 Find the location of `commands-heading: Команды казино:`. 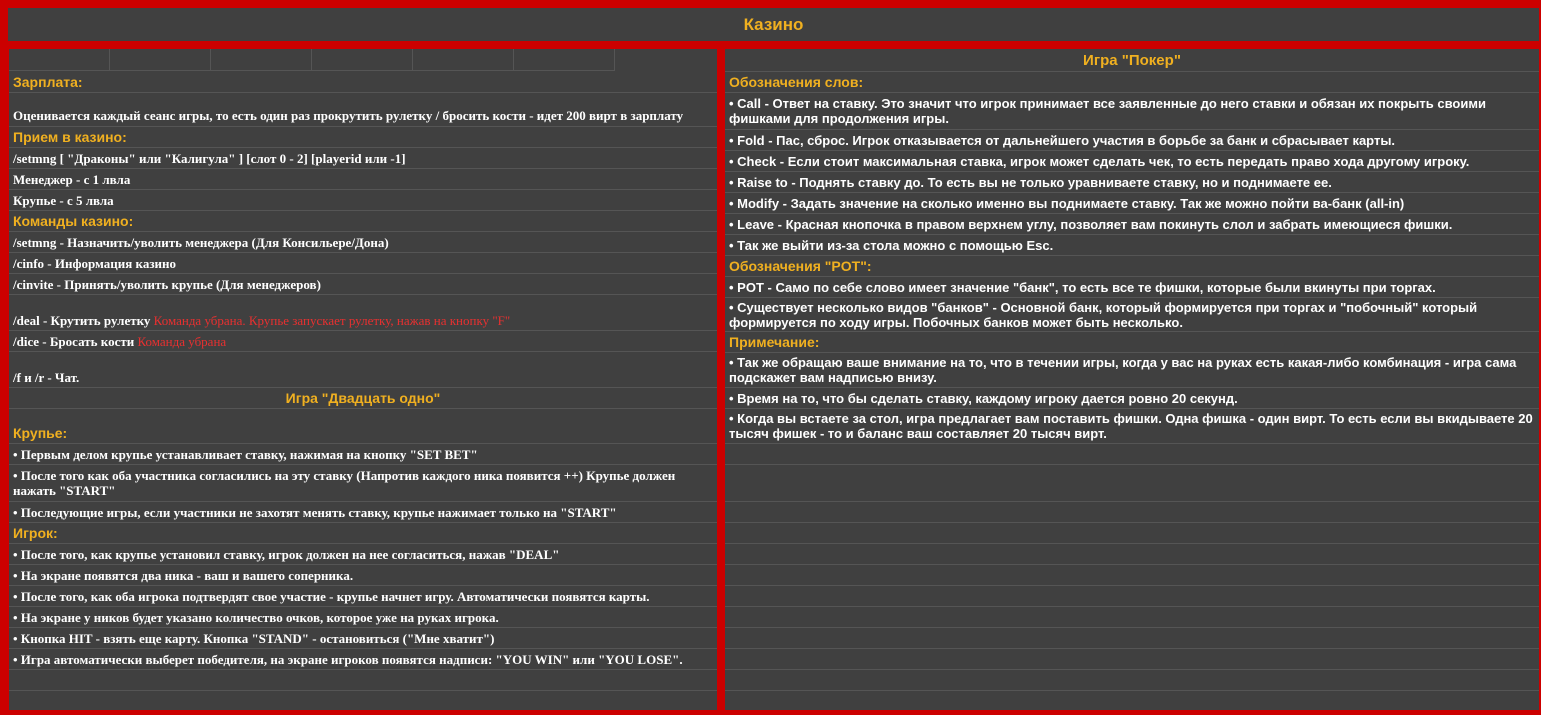

commands-heading: Команды казино: is located at coordinates (363, 221).